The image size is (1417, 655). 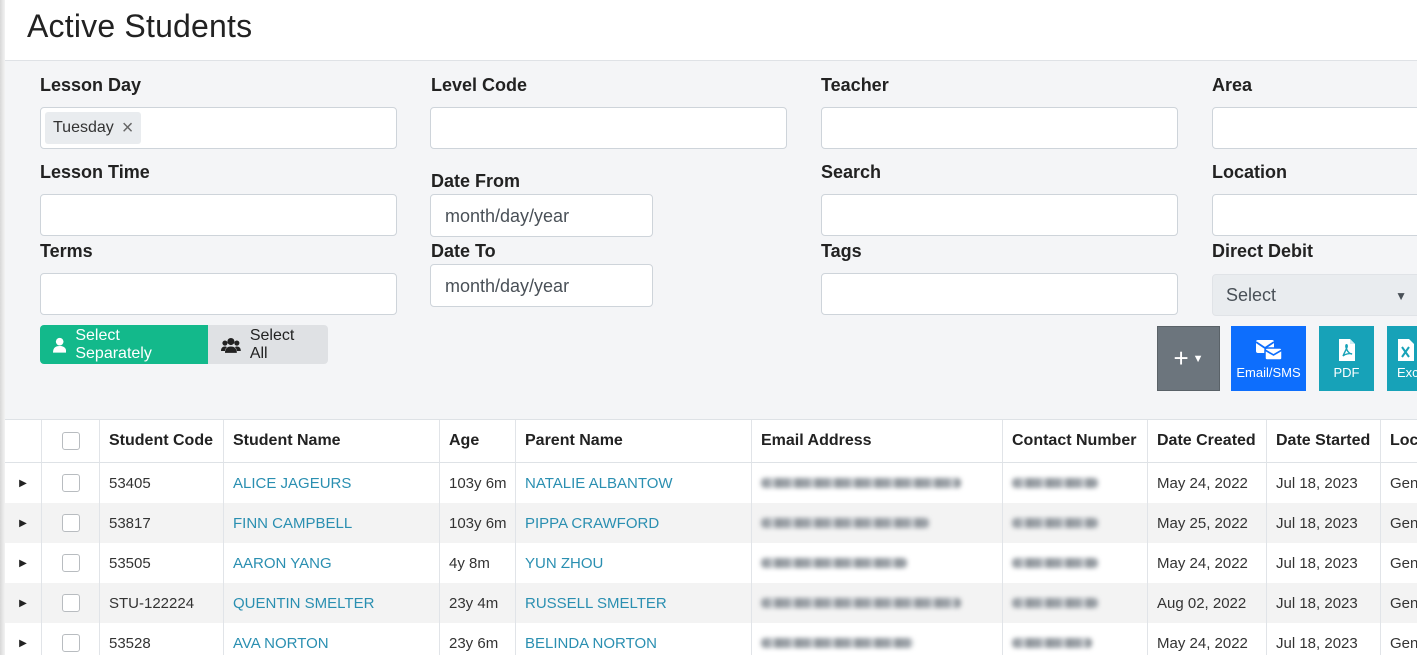 I want to click on redacted-phone, so click(x=1055, y=603).